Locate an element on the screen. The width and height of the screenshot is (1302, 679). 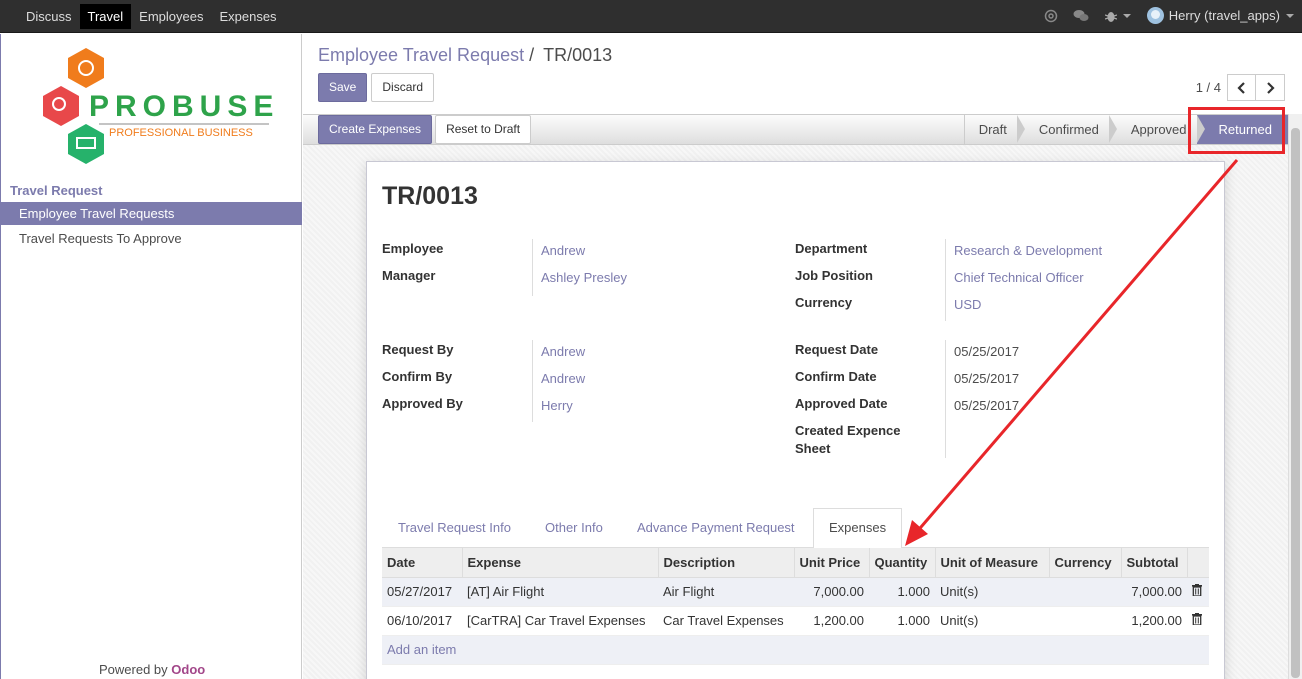
add-item-row: Add an item is located at coordinates (795, 650).